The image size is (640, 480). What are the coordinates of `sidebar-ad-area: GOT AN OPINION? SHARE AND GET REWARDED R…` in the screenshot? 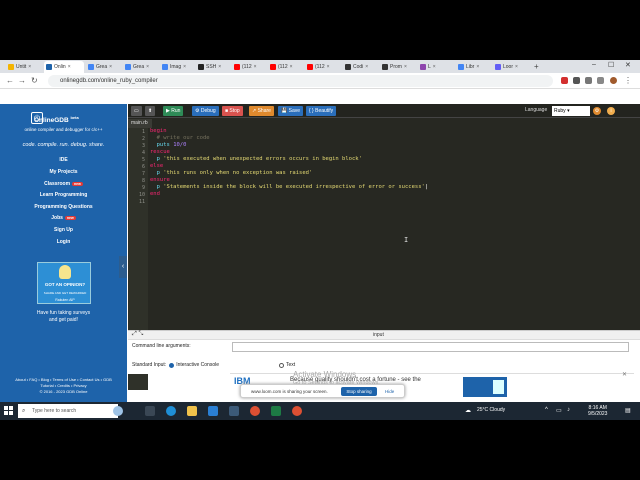 It's located at (63, 312).